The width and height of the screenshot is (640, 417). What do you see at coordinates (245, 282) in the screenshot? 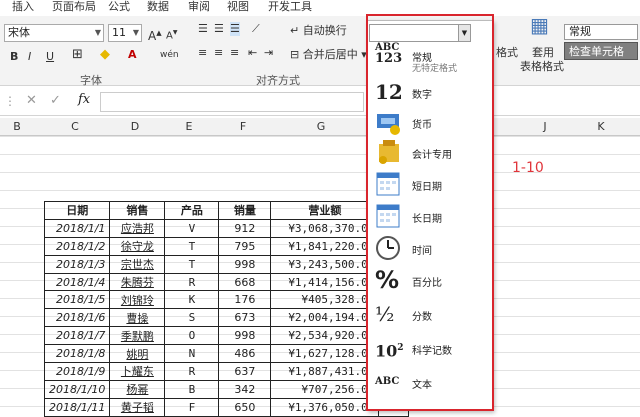
I see `cell-quantity: 668` at bounding box center [245, 282].